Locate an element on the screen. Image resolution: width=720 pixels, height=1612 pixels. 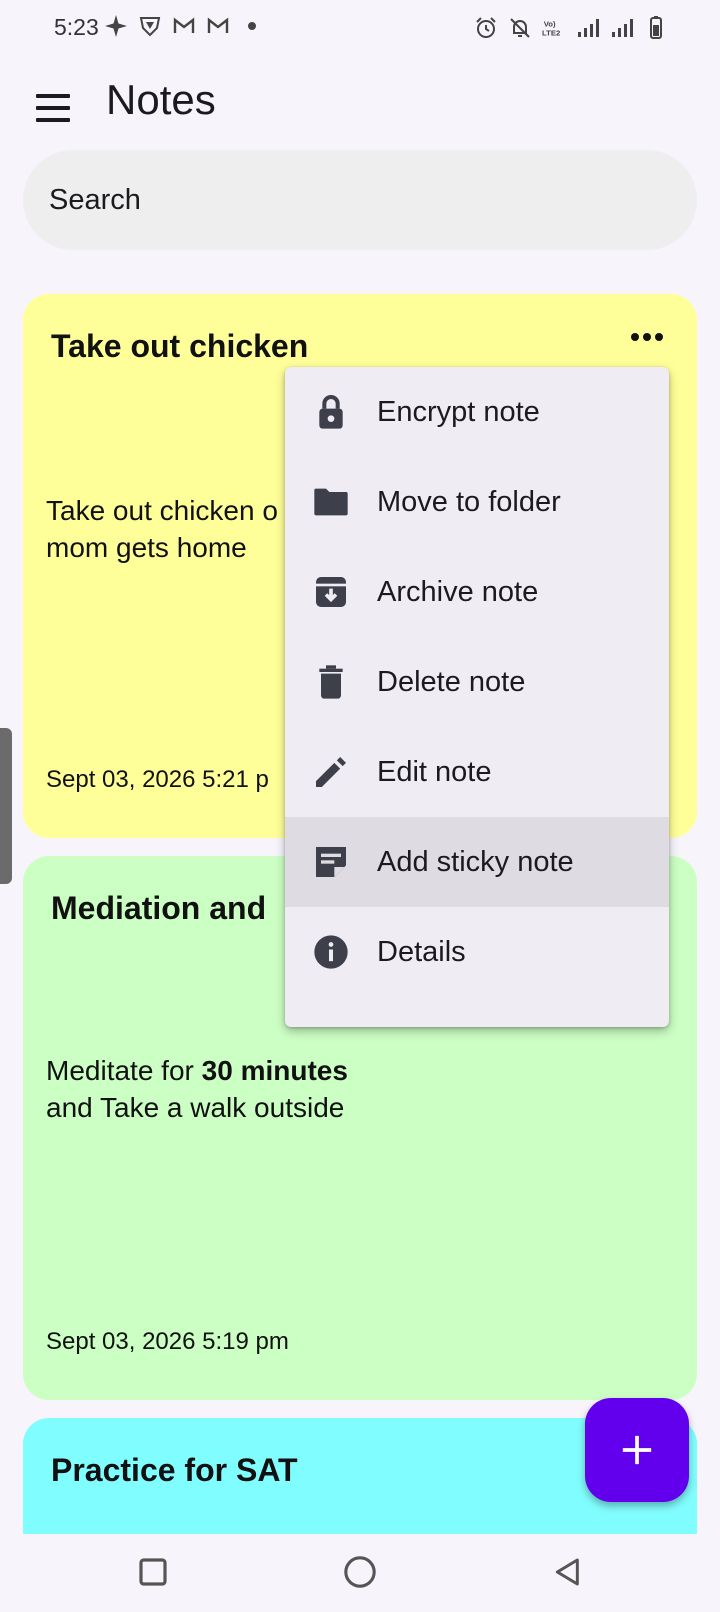
battery-icon is located at coordinates (656, 27).